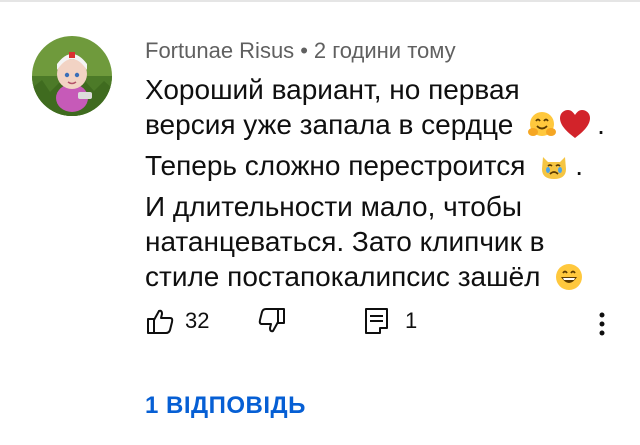 This screenshot has height=445, width=640. What do you see at coordinates (332, 89) in the screenshot?
I see `comment-line: Хороший вариант, но первая` at bounding box center [332, 89].